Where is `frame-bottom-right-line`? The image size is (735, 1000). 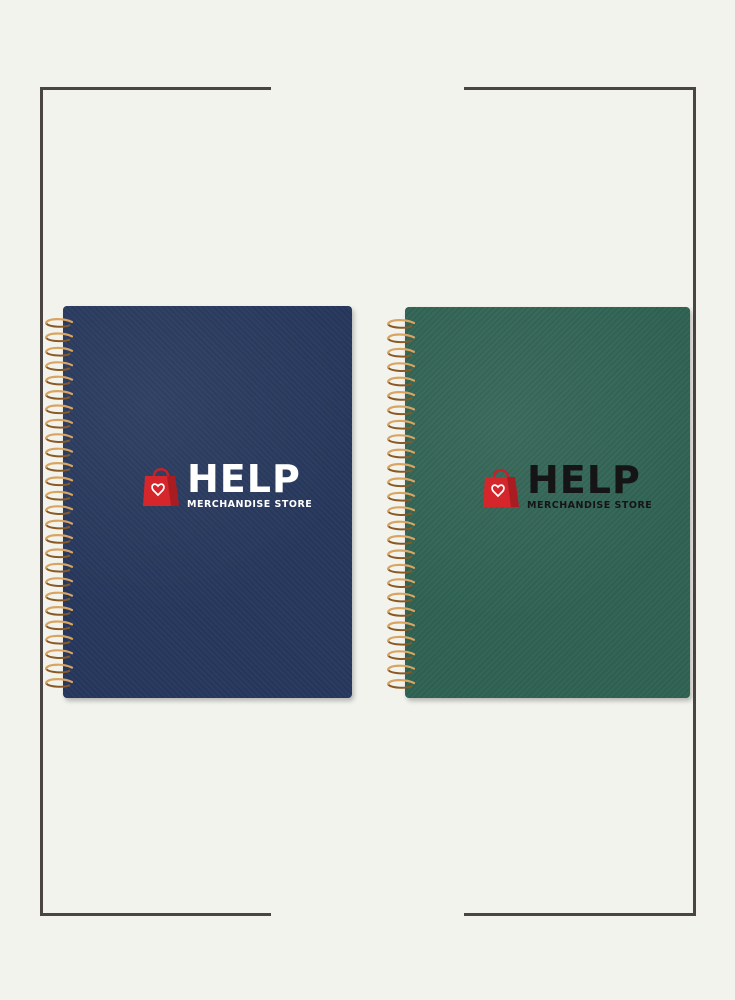 frame-bottom-right-line is located at coordinates (580, 914).